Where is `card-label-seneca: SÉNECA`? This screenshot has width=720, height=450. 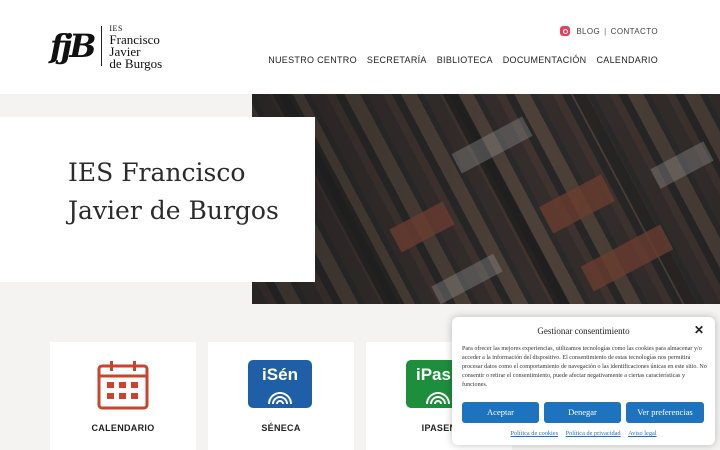
card-label-seneca: SÉNECA is located at coordinates (281, 428).